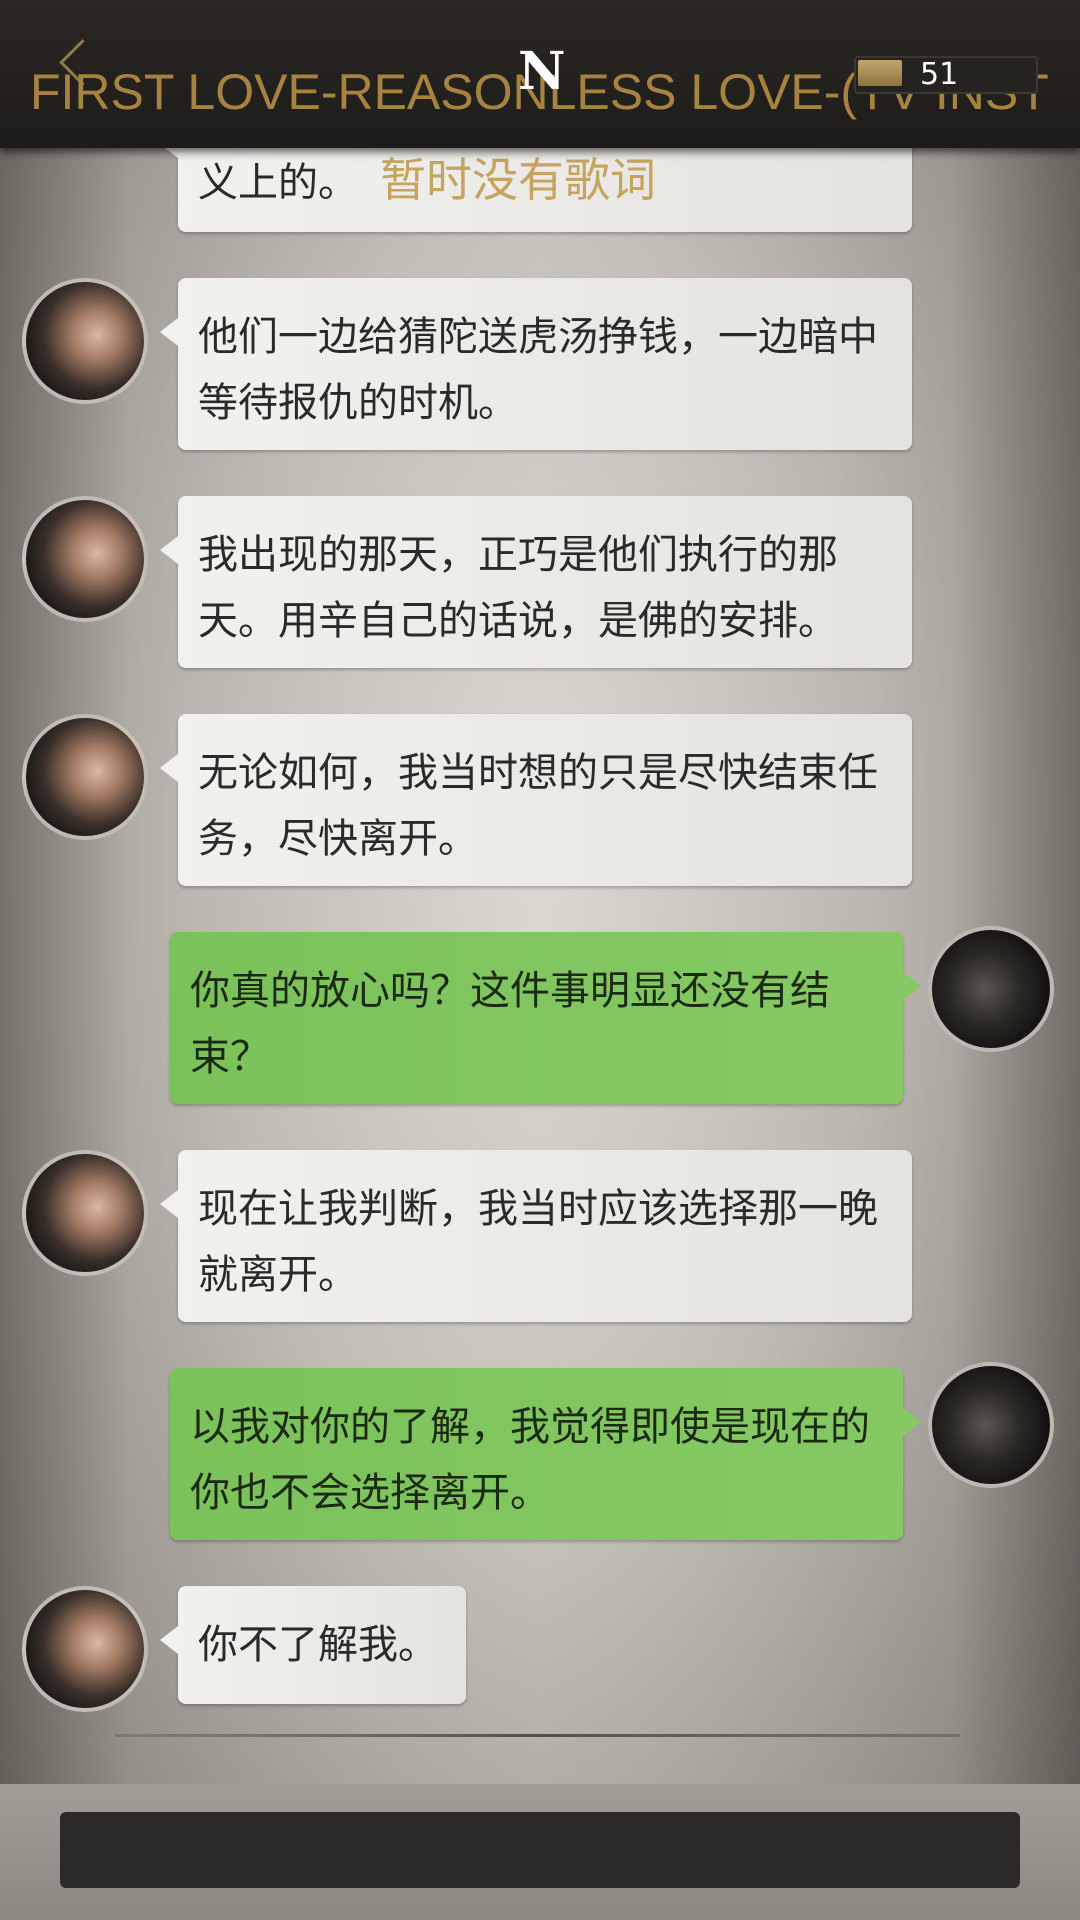 The image size is (1080, 1920). What do you see at coordinates (538, 370) in the screenshot?
I see `message-text: 他们一边给猜陀送虎汤挣钱，一边暗中等待报仇的时机。` at bounding box center [538, 370].